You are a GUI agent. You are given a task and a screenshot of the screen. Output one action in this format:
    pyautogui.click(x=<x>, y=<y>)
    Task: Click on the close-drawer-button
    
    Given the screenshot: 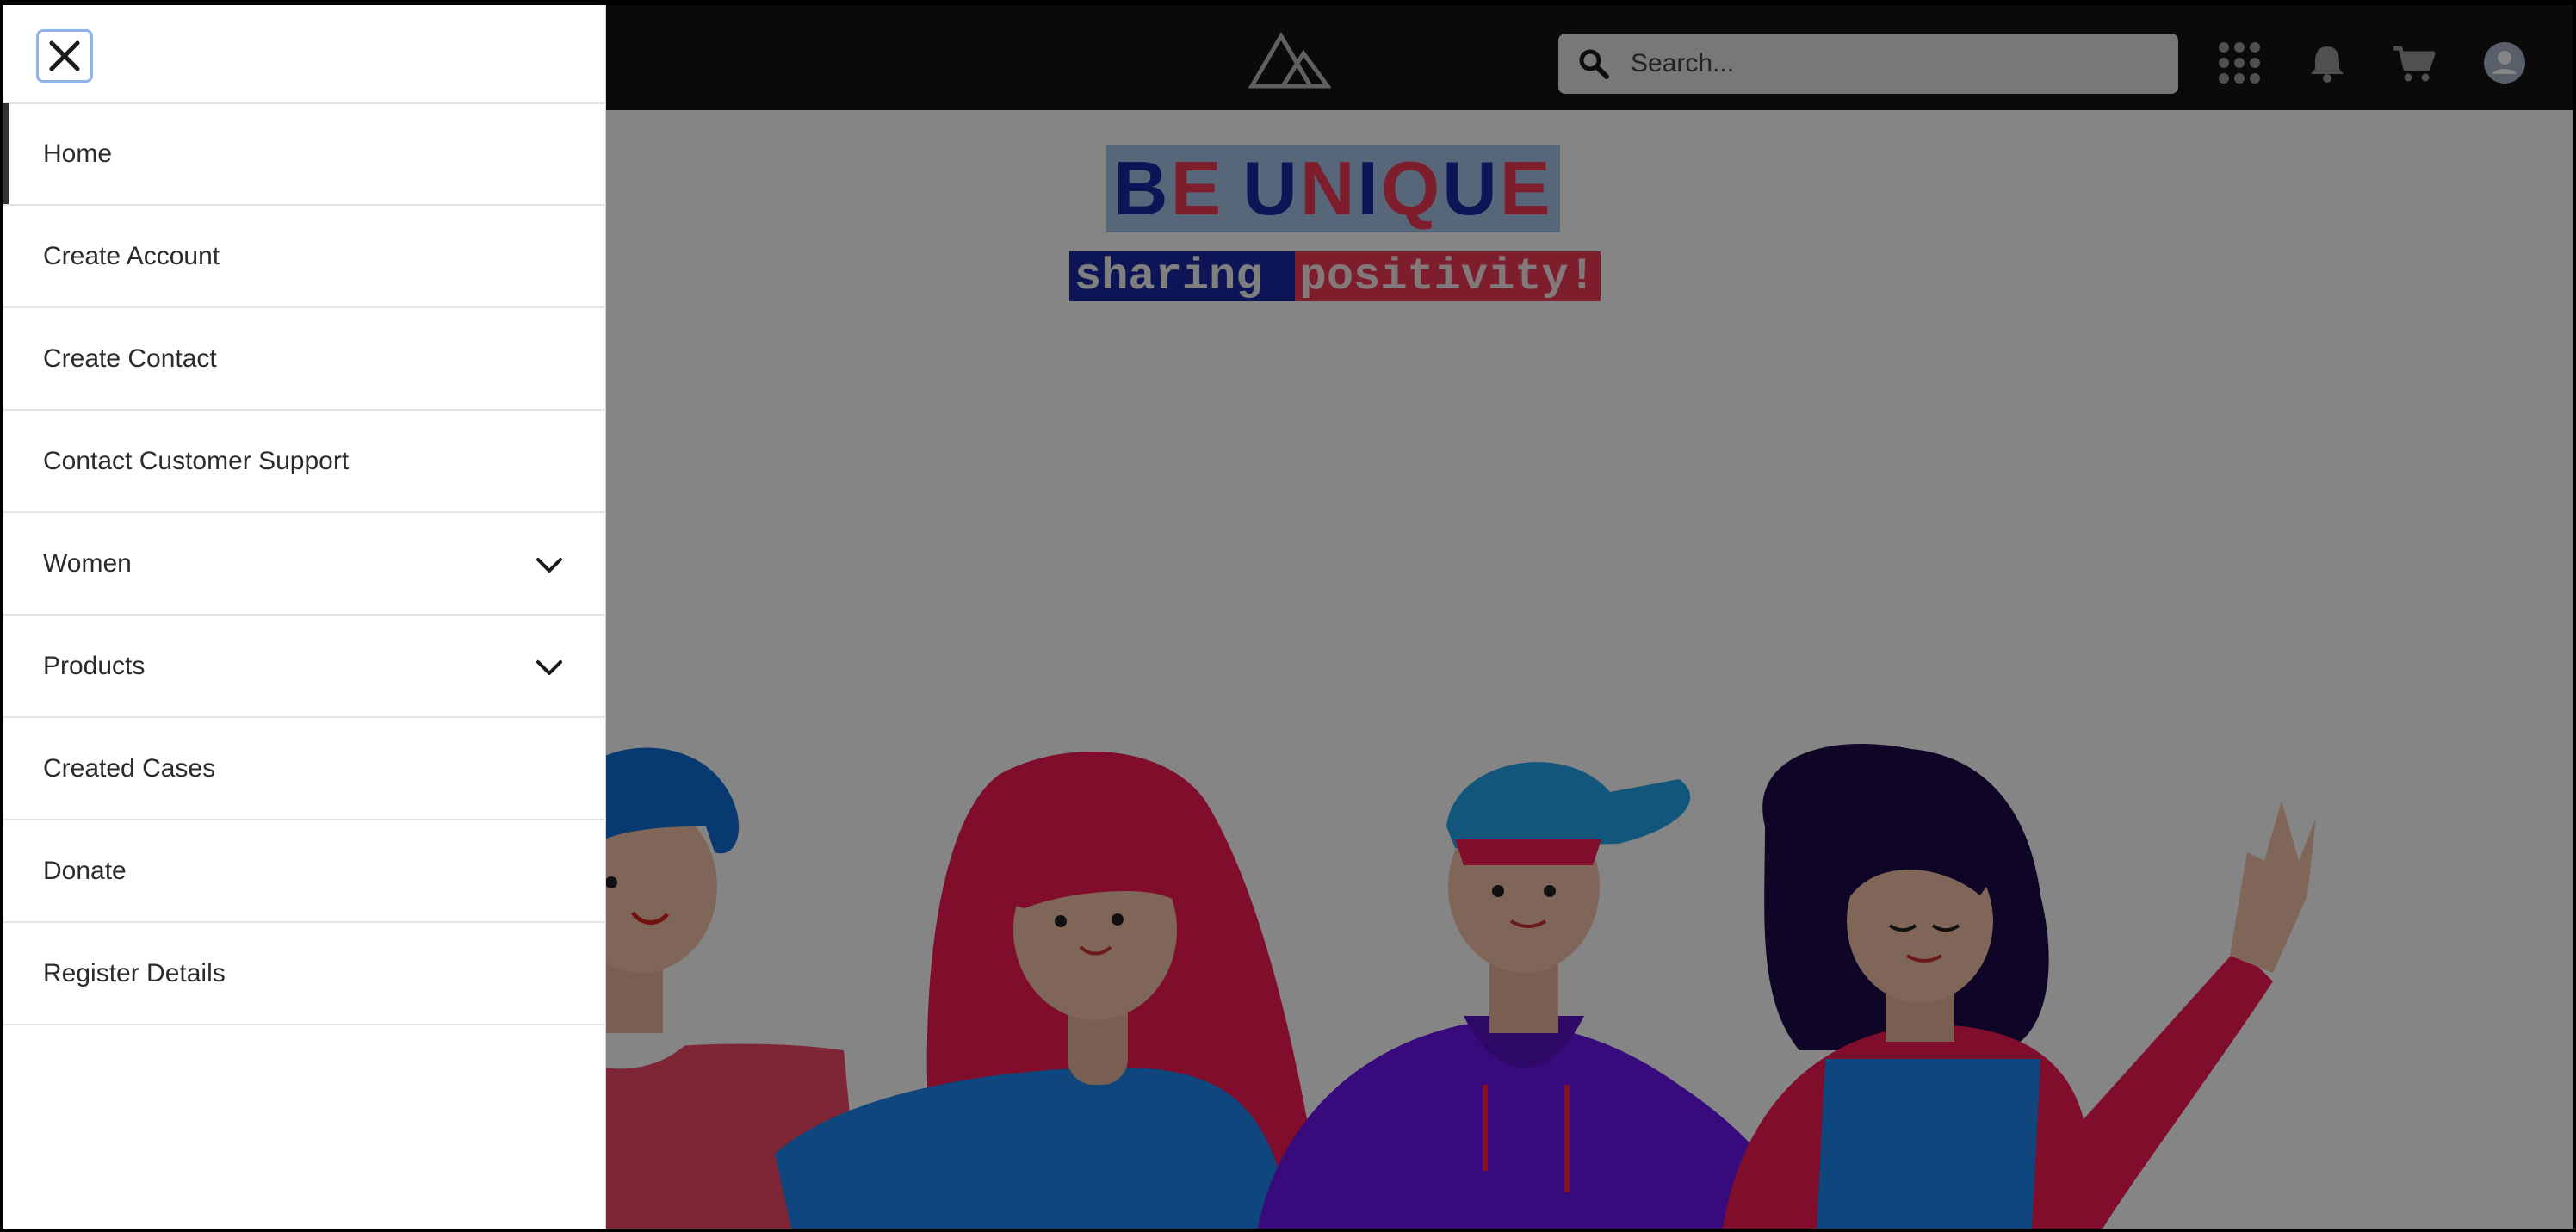 What is the action you would take?
    pyautogui.click(x=64, y=56)
    